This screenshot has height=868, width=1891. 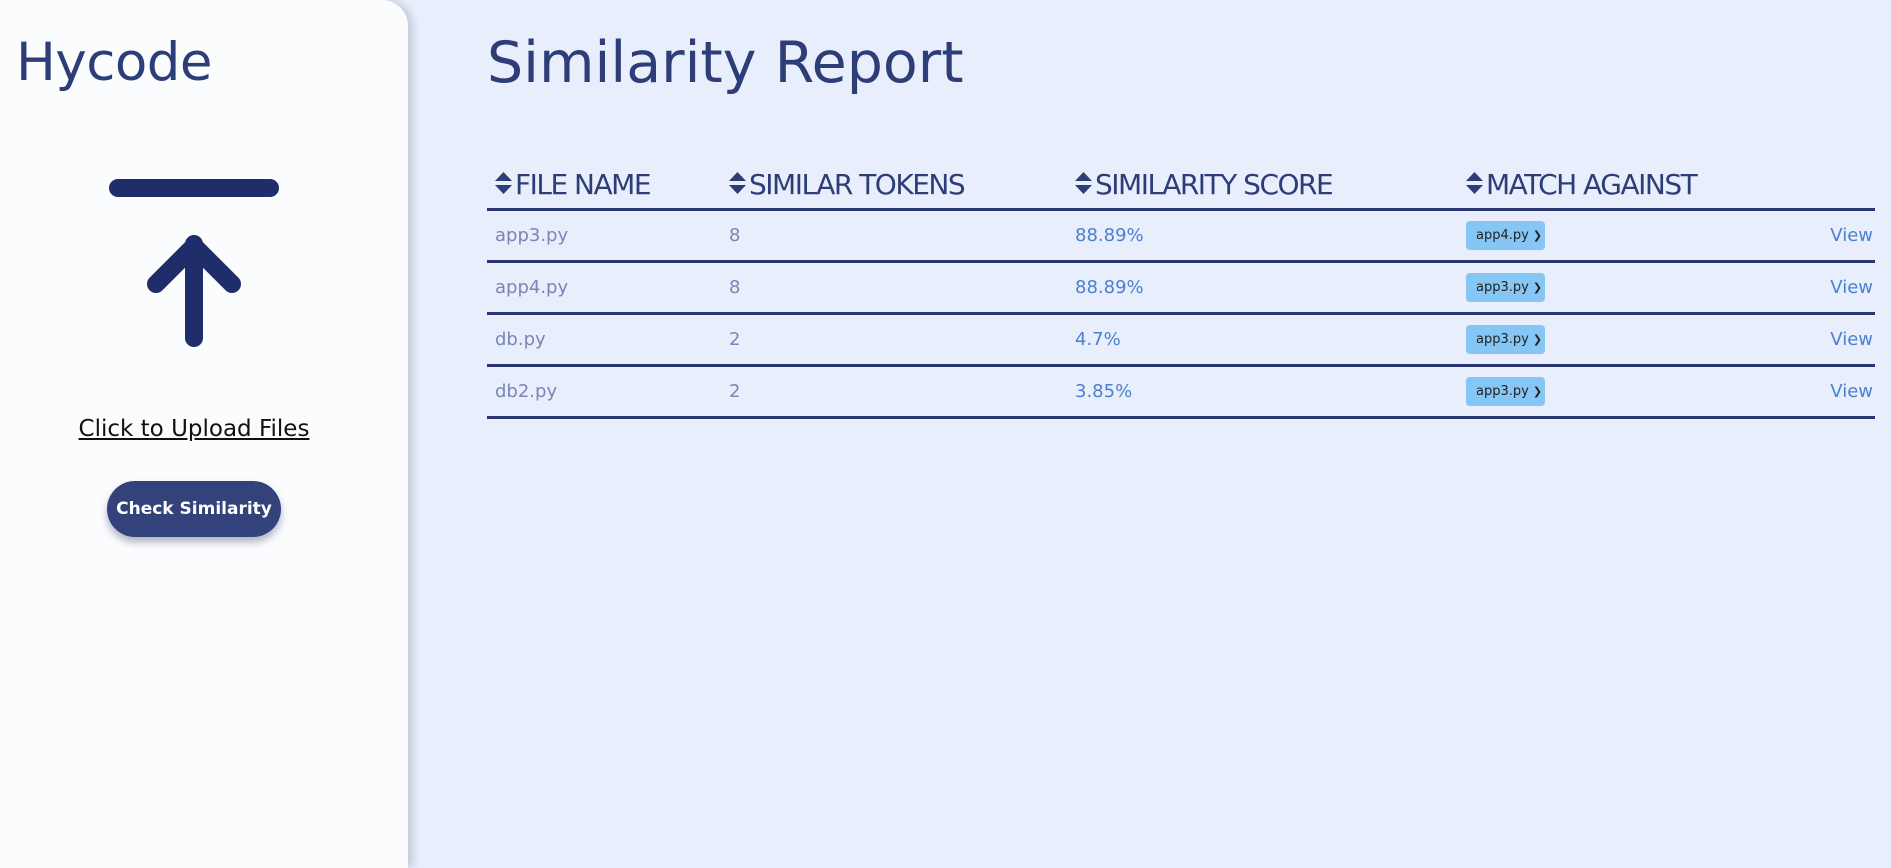 What do you see at coordinates (1262, 392) in the screenshot?
I see `cell-similarity-score: 3.85%` at bounding box center [1262, 392].